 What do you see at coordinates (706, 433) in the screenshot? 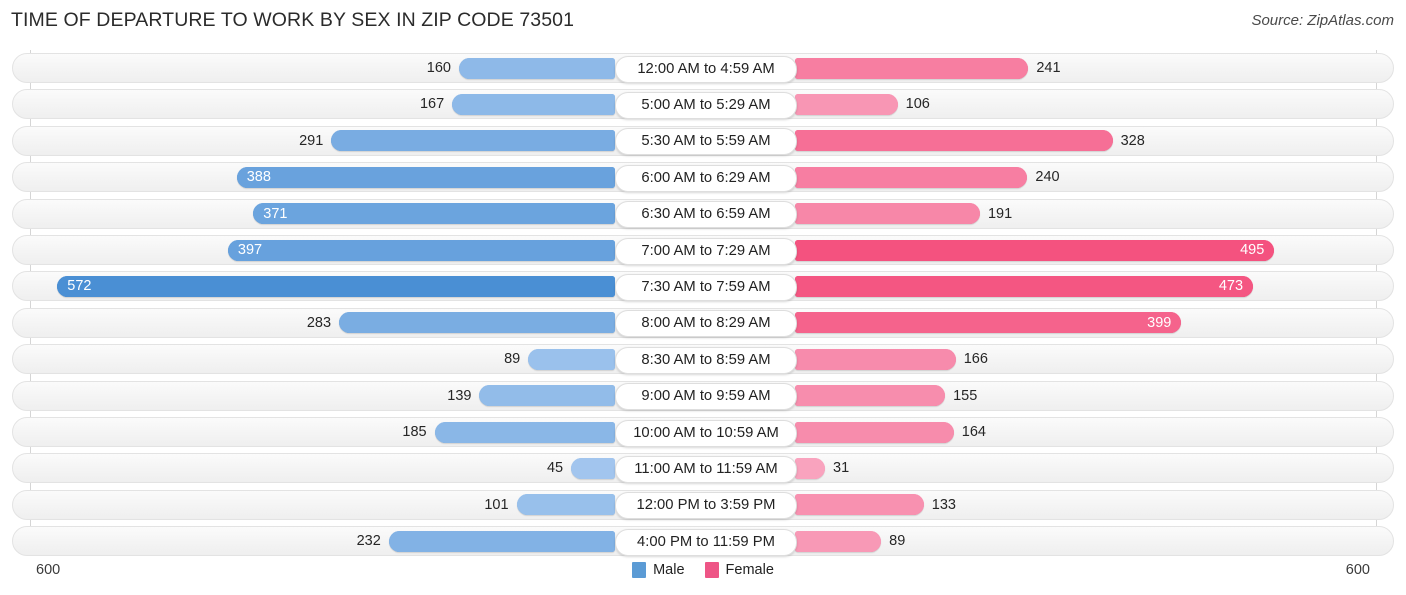
I see `category-label: 10:00 AM to 10:59 AM` at bounding box center [706, 433].